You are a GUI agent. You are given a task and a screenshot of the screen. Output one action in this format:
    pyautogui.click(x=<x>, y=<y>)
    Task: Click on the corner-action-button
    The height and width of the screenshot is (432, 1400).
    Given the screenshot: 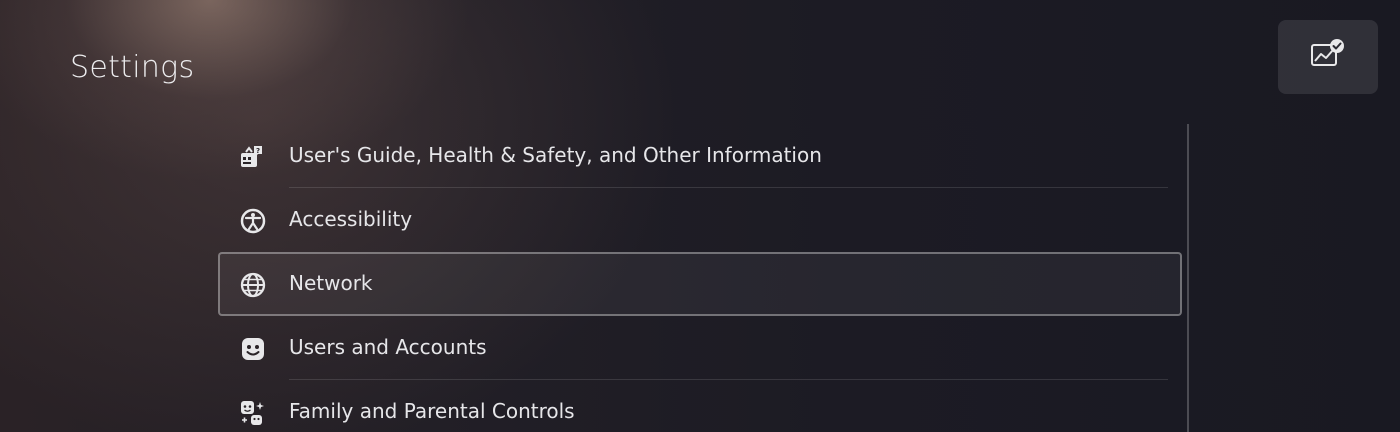 What is the action you would take?
    pyautogui.click(x=1328, y=57)
    